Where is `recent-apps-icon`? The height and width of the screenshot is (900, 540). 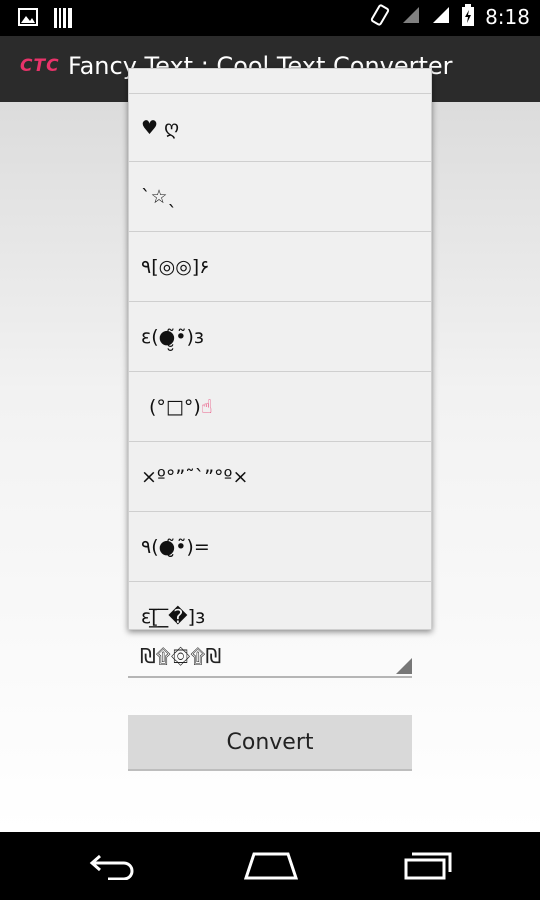
recent-apps-icon is located at coordinates (429, 867).